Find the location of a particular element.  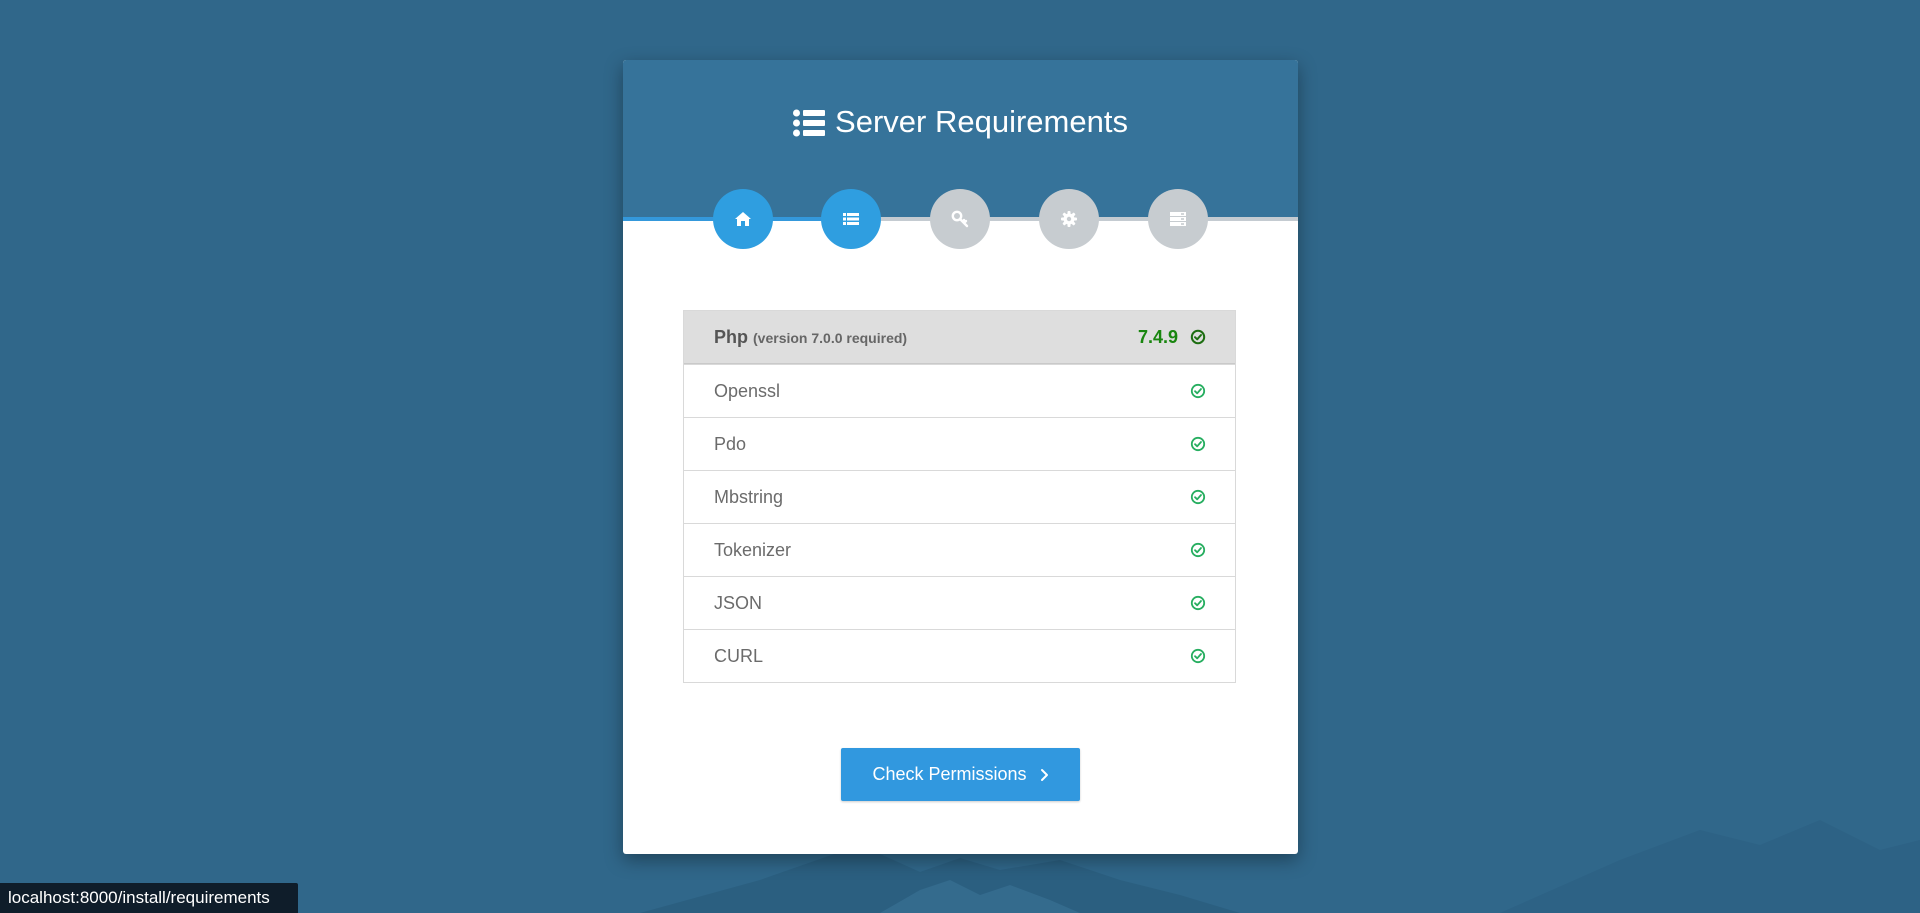

requirement-row: Openssl is located at coordinates (959, 390).